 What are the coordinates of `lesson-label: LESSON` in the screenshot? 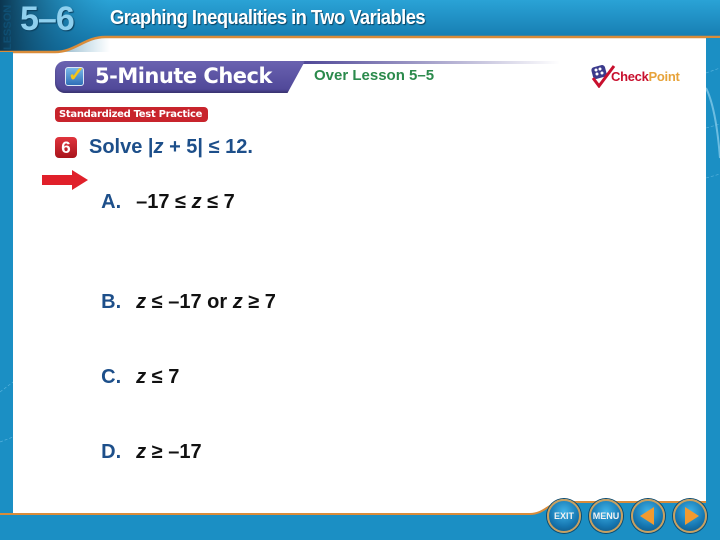 It's located at (8, 27).